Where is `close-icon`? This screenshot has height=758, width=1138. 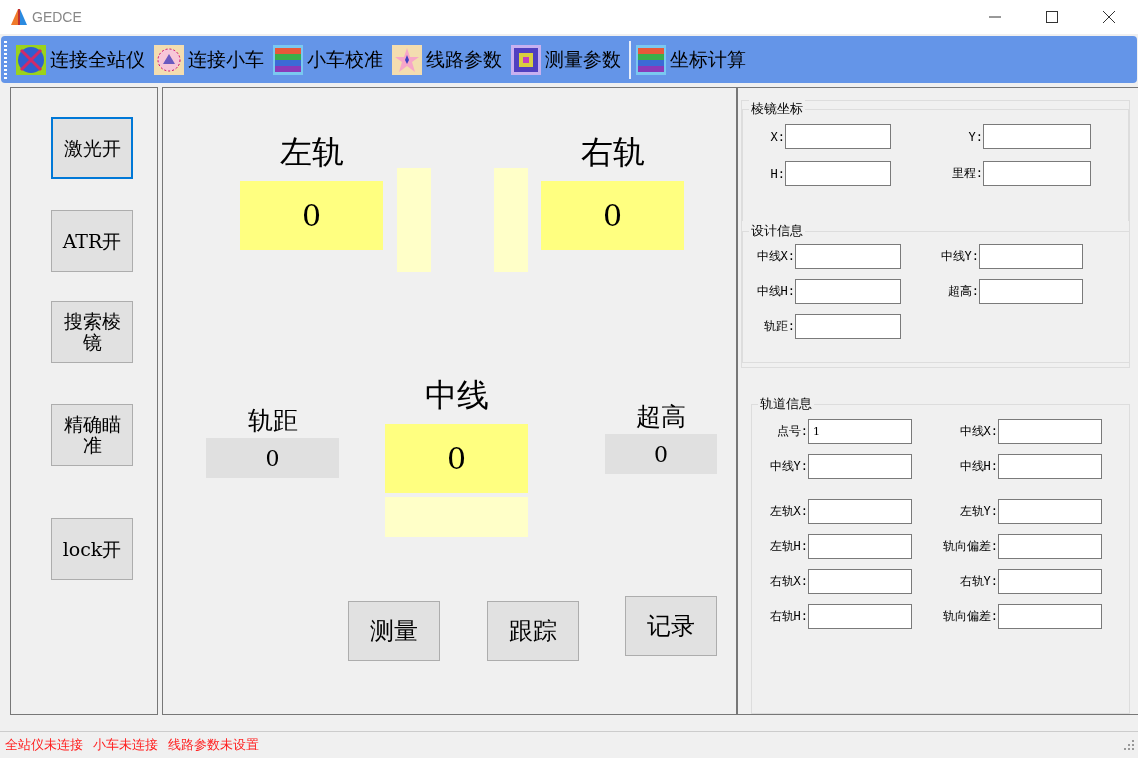 close-icon is located at coordinates (1109, 17).